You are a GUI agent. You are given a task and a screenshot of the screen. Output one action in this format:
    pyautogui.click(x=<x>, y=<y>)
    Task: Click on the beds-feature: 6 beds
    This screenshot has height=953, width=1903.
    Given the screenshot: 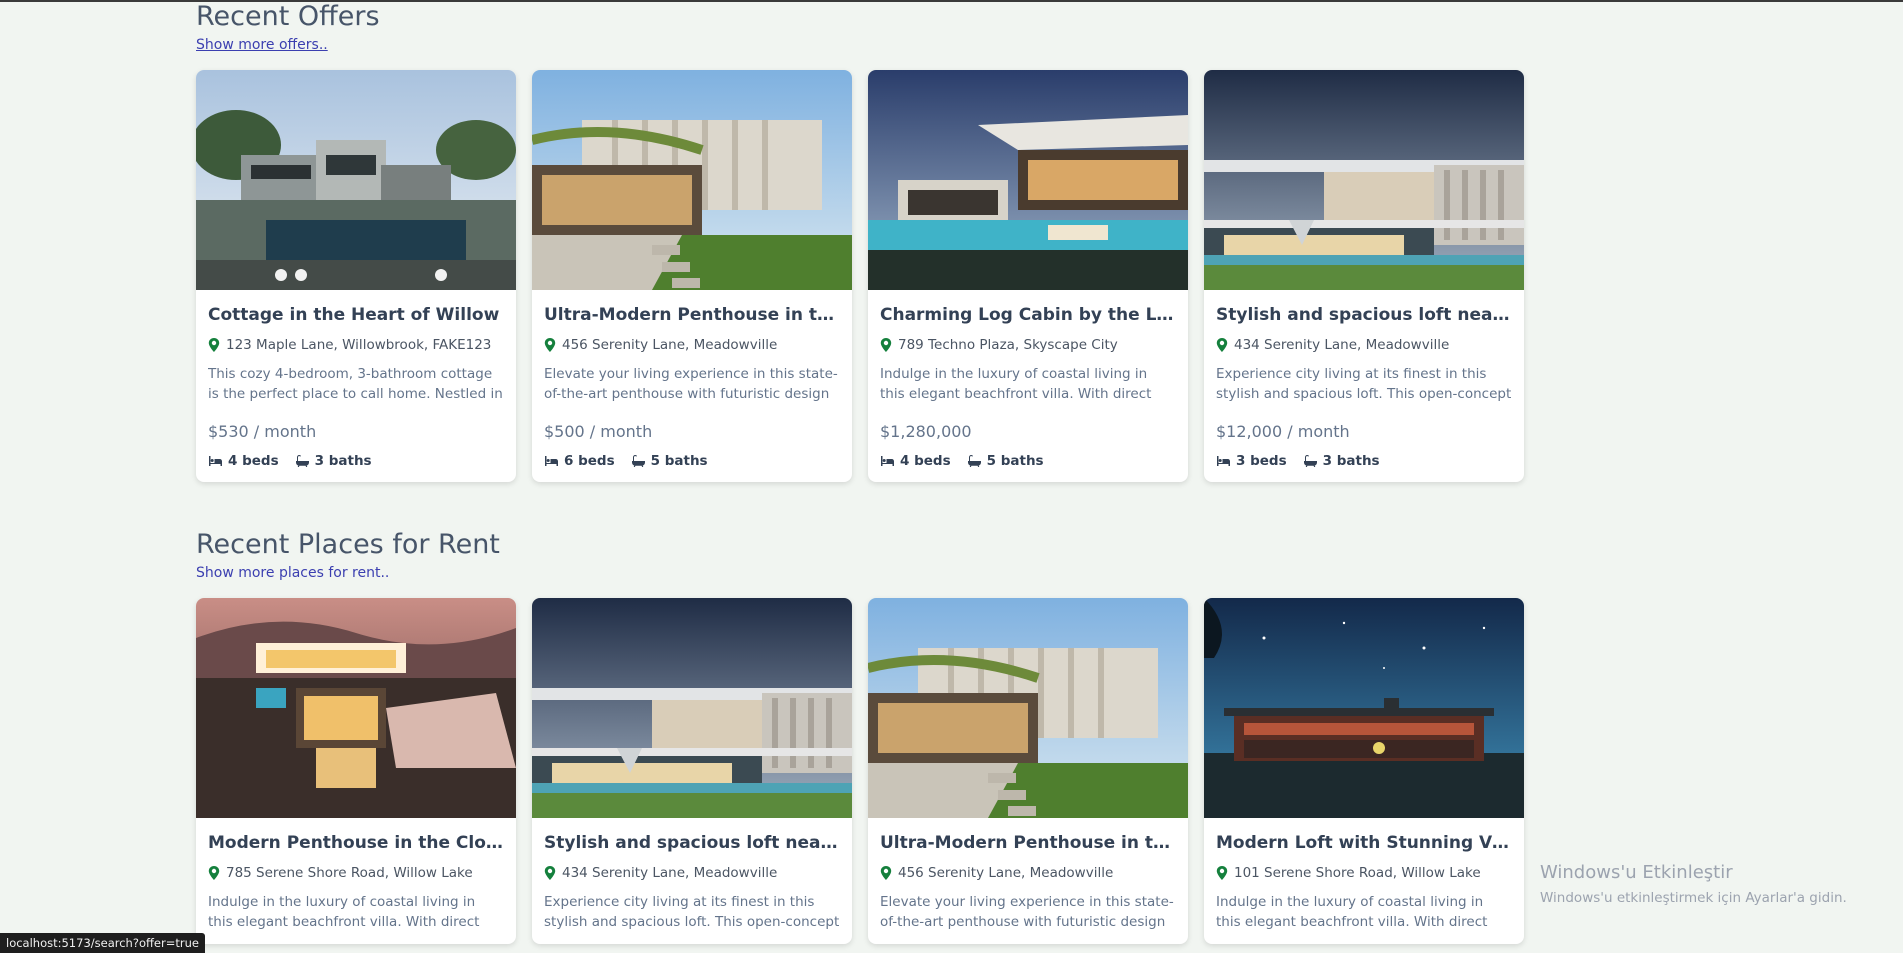 What is the action you would take?
    pyautogui.click(x=579, y=461)
    